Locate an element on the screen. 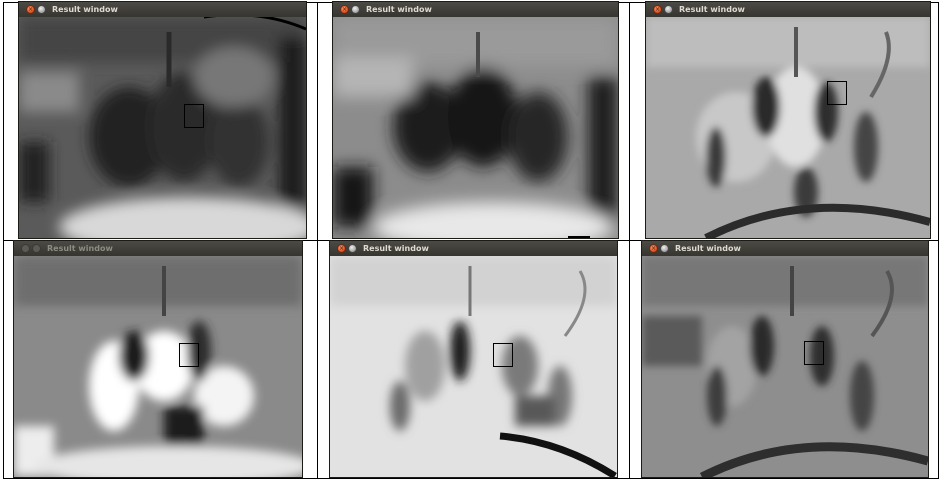 This screenshot has width=944, height=482. result-window-2: × Result window is located at coordinates (475, 120).